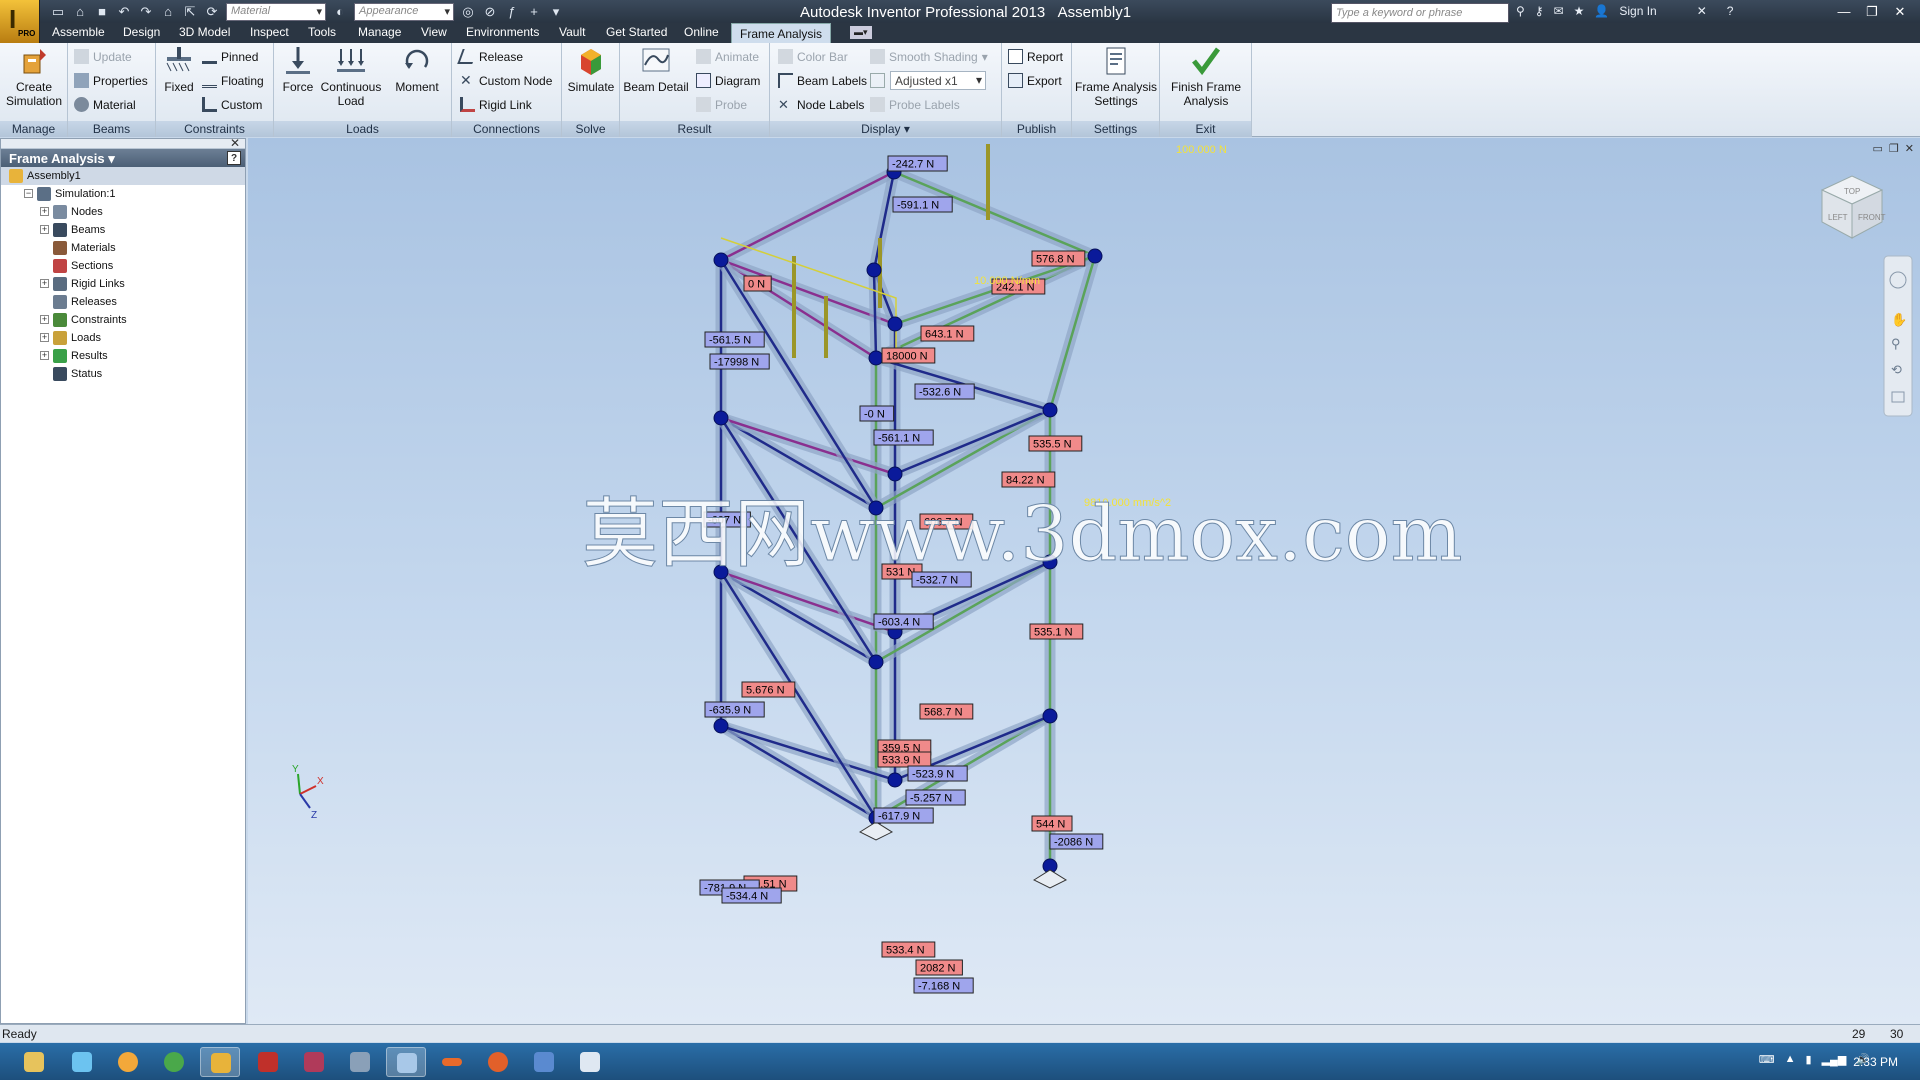 The width and height of the screenshot is (1920, 1080). I want to click on simulate-button: Simulate, so click(591, 69).